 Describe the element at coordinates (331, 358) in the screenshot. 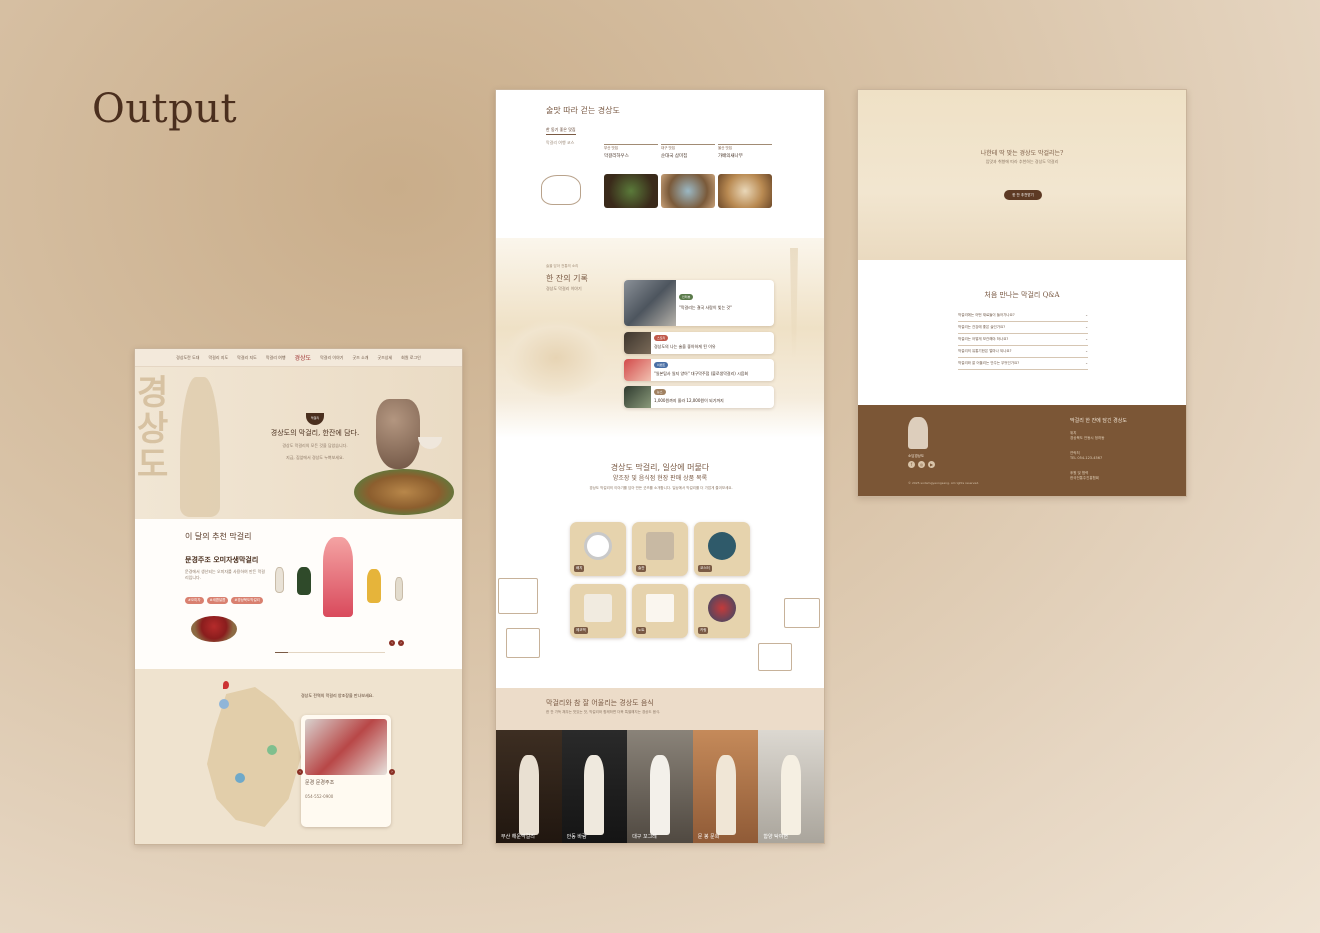

I see `nav-item: 막걸리 이야기` at that location.